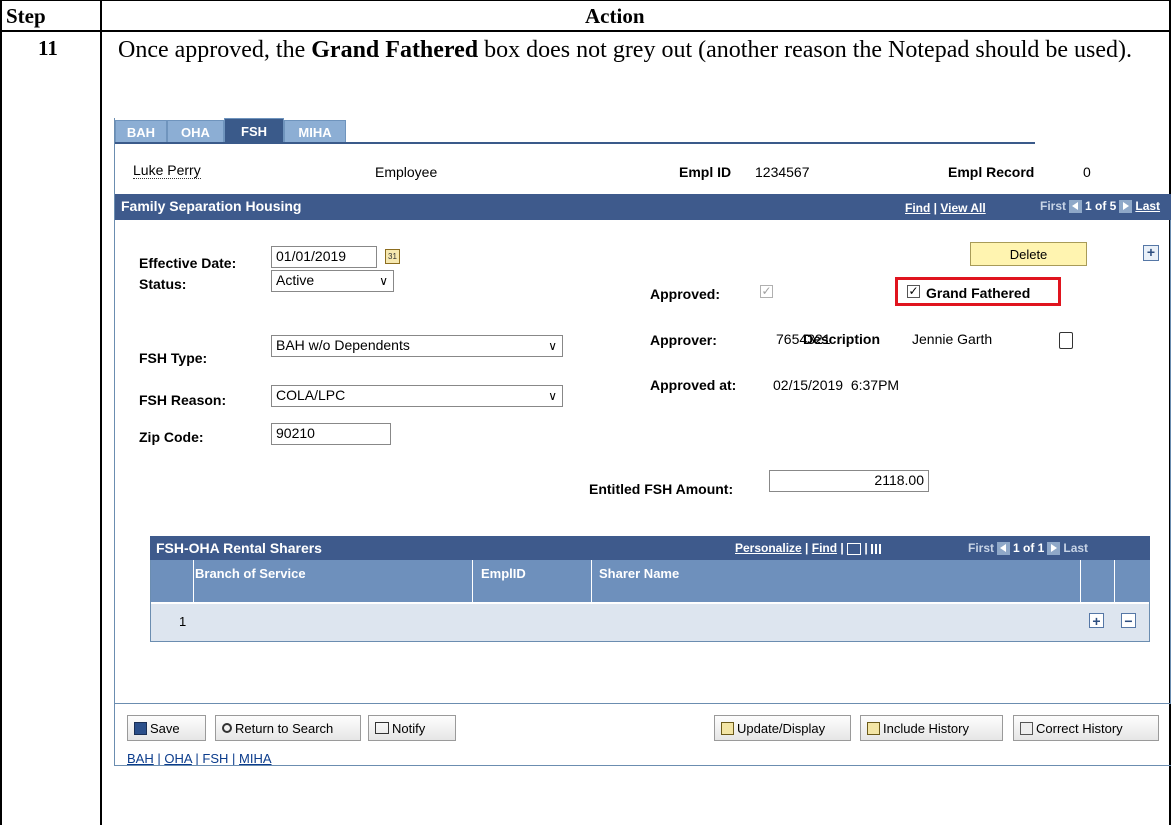 The height and width of the screenshot is (825, 1171). I want to click on save-icon, so click(140, 728).